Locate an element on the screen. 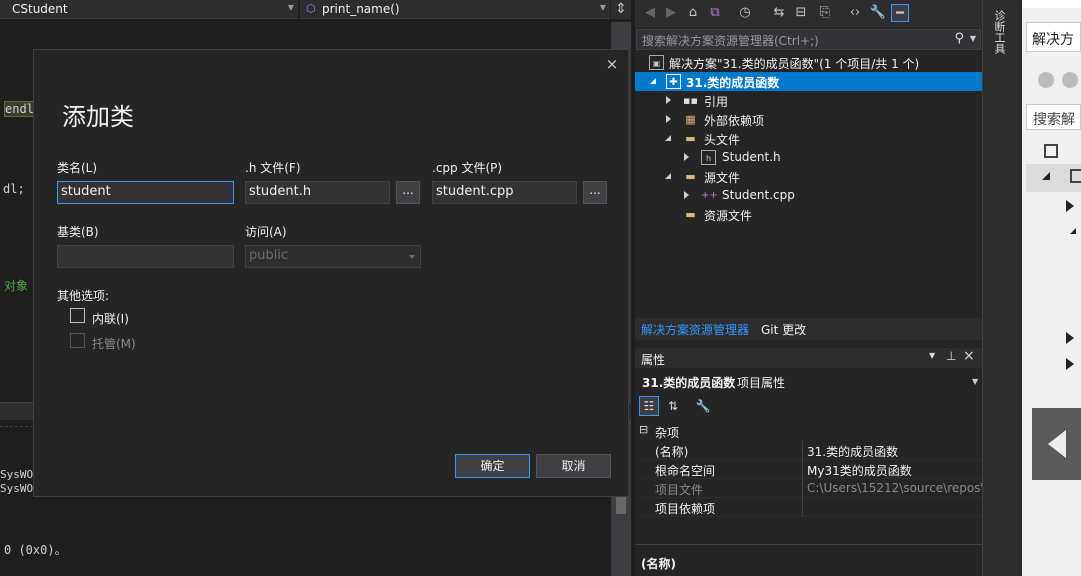  sync-icon: ⇆ is located at coordinates (779, 13).